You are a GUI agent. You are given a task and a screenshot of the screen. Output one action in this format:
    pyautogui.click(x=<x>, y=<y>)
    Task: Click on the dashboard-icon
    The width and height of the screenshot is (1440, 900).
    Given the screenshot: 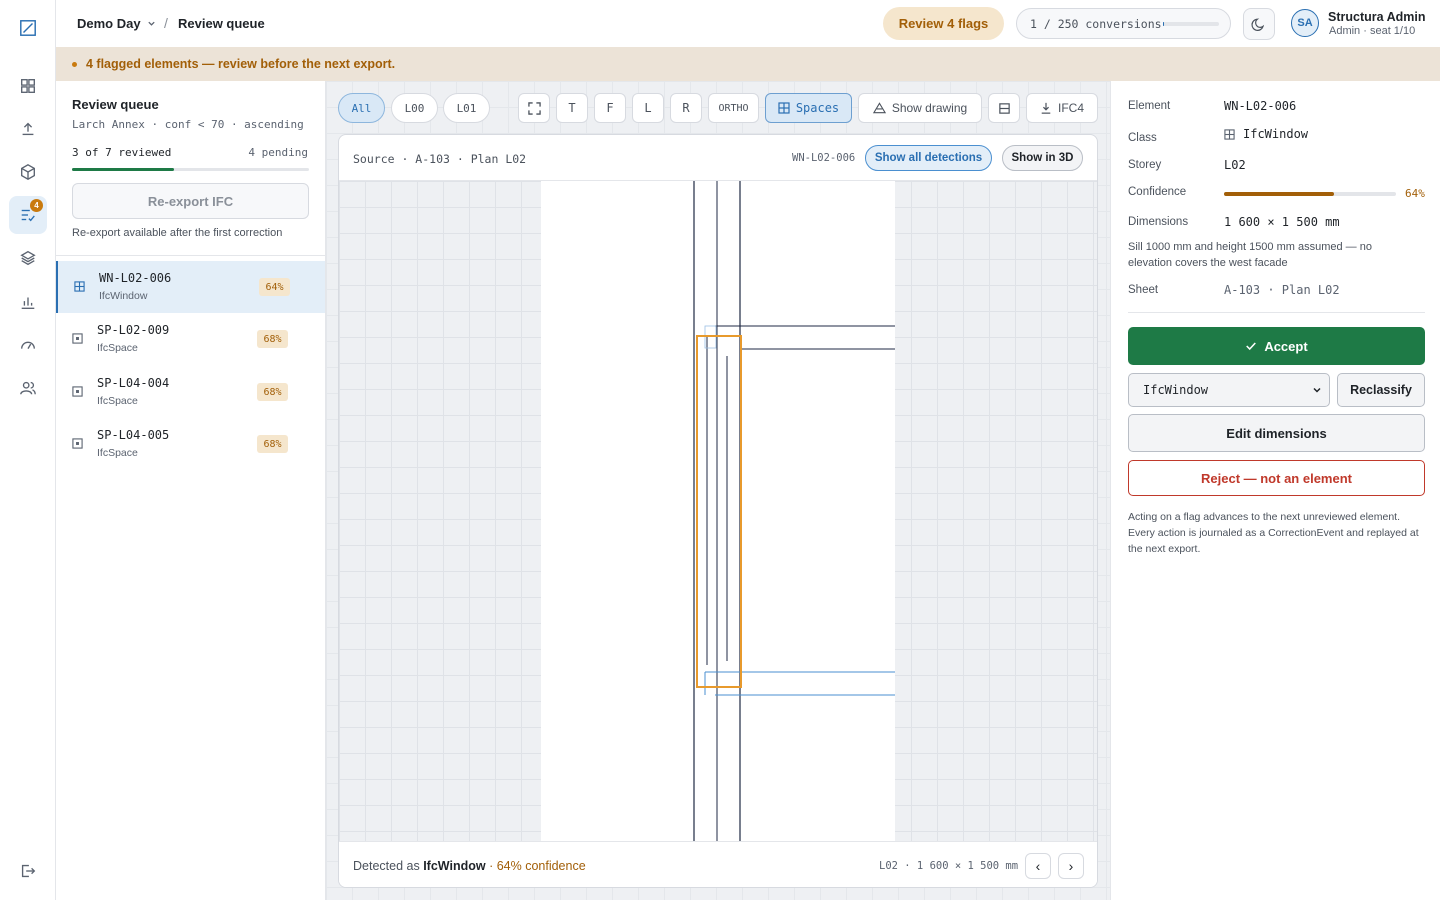 What is the action you would take?
    pyautogui.click(x=28, y=86)
    